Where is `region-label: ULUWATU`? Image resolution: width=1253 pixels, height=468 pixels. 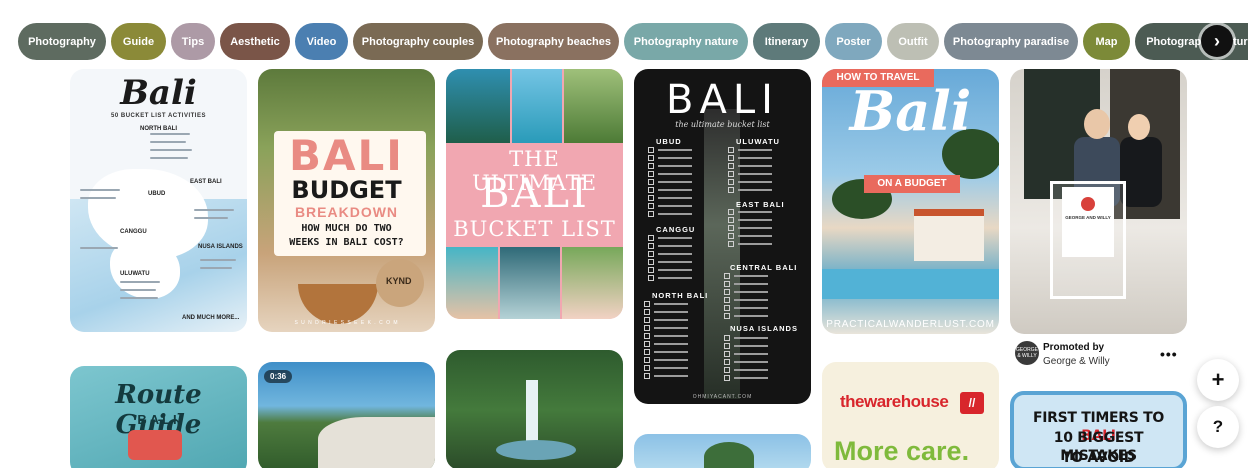
region-label: ULUWATU is located at coordinates (758, 141).